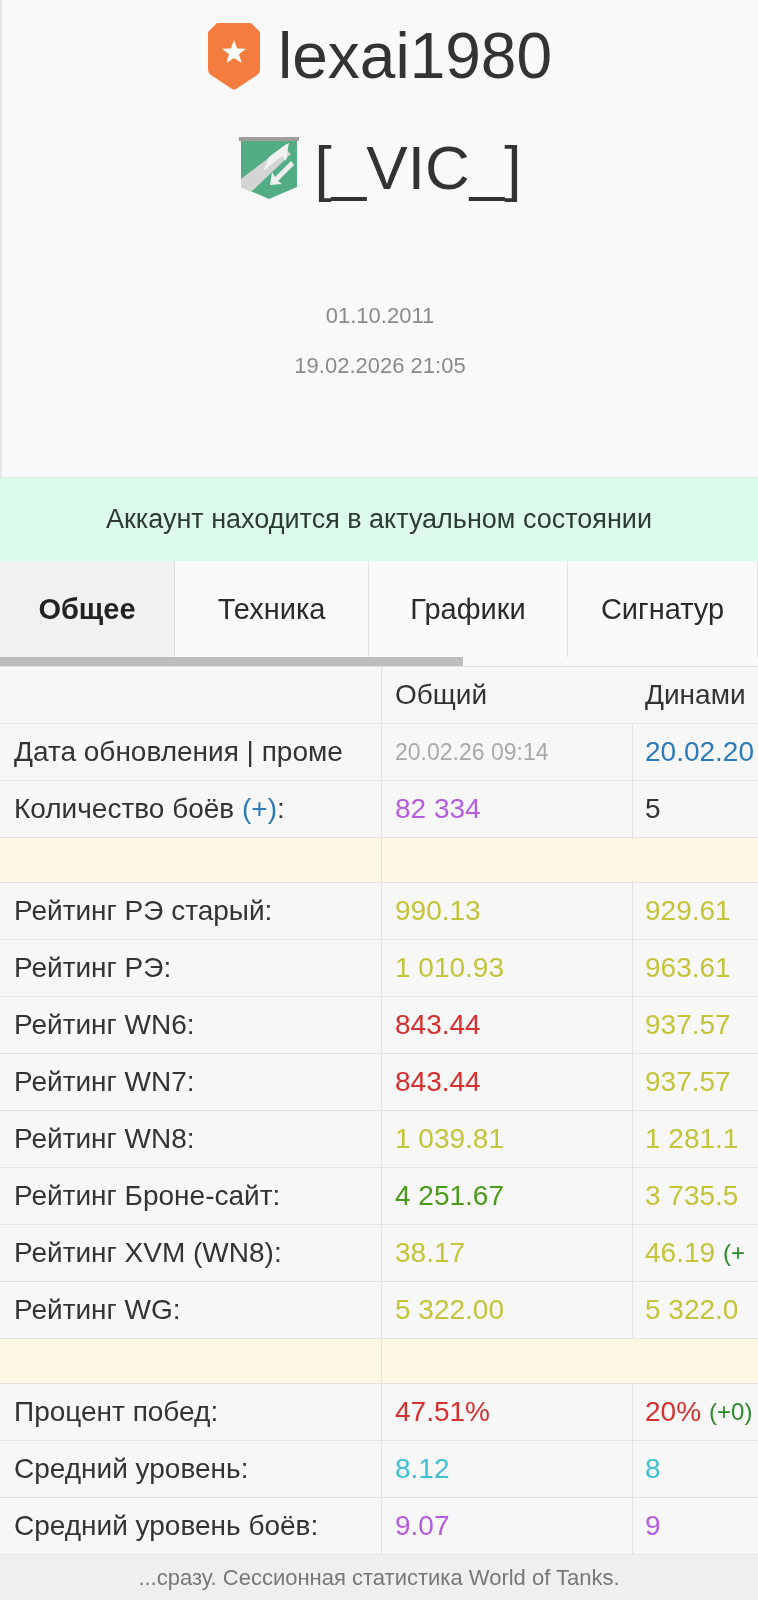 The image size is (758, 1600). Describe the element at coordinates (97, 1310) in the screenshot. I see `row-label: Рейтинг WG:` at that location.